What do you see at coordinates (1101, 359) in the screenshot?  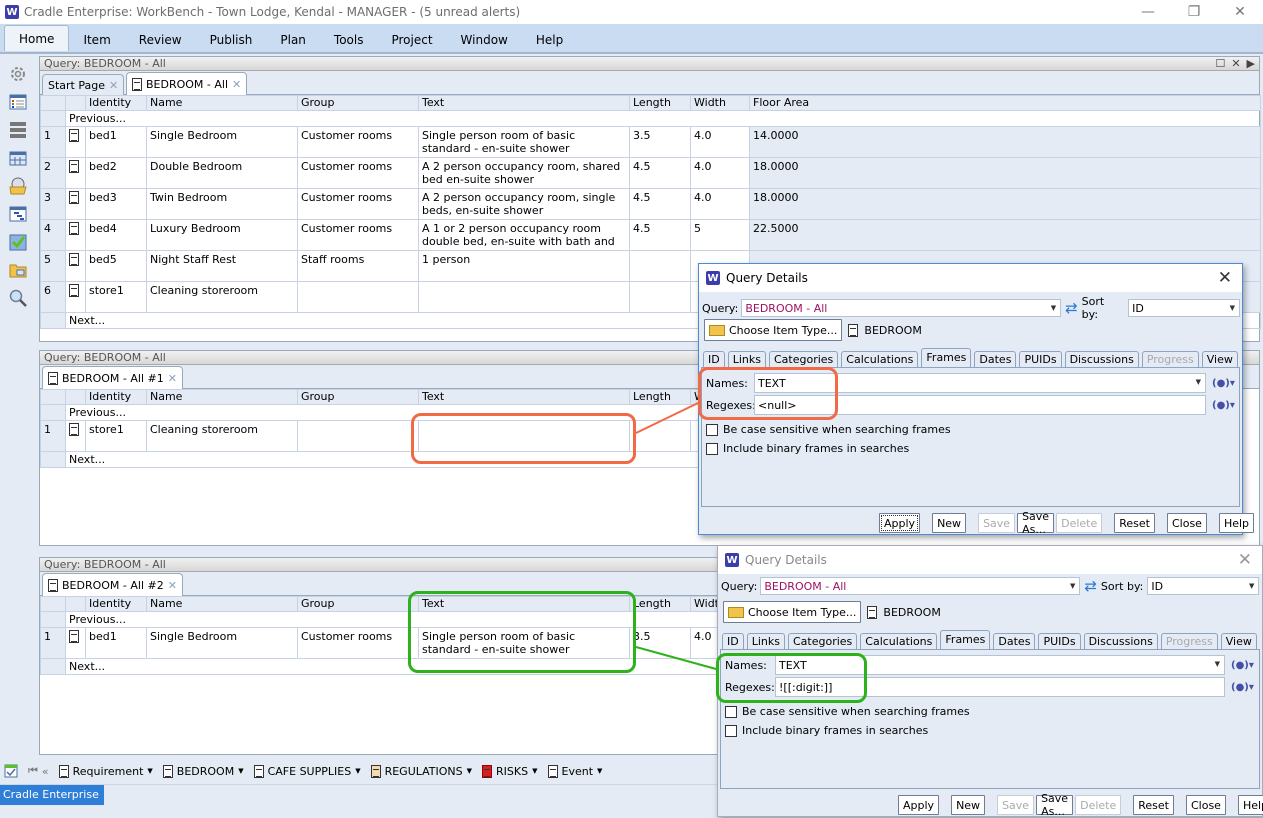 I see `tab-discussions: Discussions` at bounding box center [1101, 359].